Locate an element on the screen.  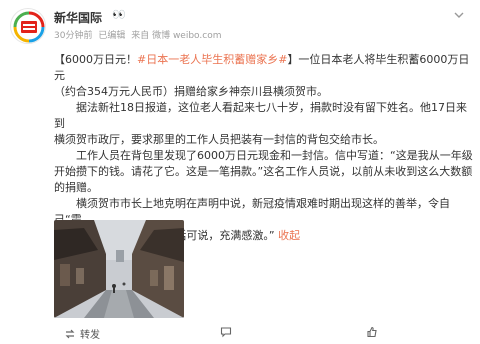
xinhua-logo-icon is located at coordinates (28, 26).